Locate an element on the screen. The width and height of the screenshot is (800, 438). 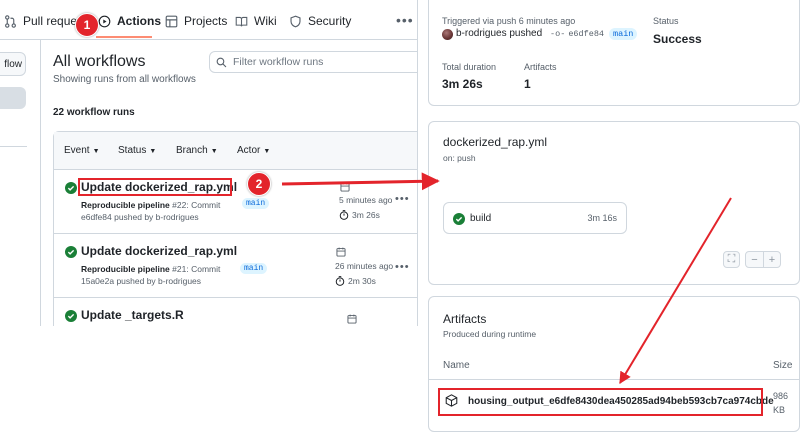
tab-pull-requests: Pull reques is located at coordinates (43, 21).